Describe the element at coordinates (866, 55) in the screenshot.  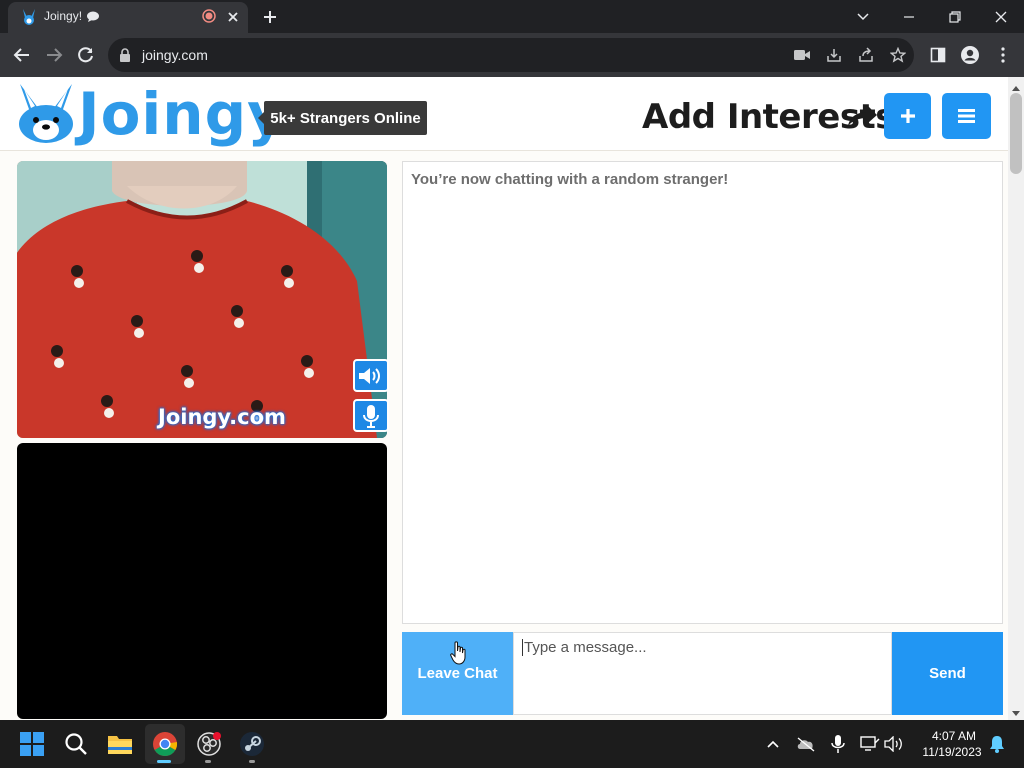
I see `share-icon` at that location.